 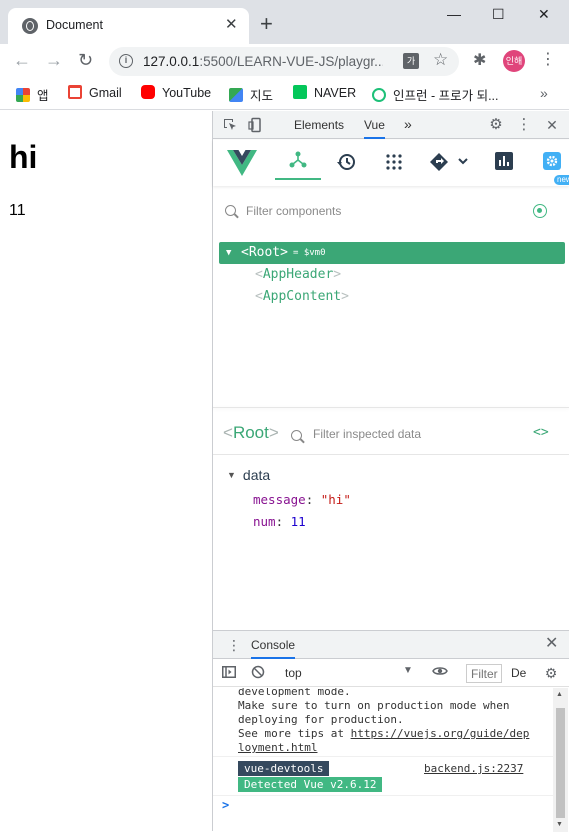 I want to click on tab-elements: Elements, so click(x=319, y=125).